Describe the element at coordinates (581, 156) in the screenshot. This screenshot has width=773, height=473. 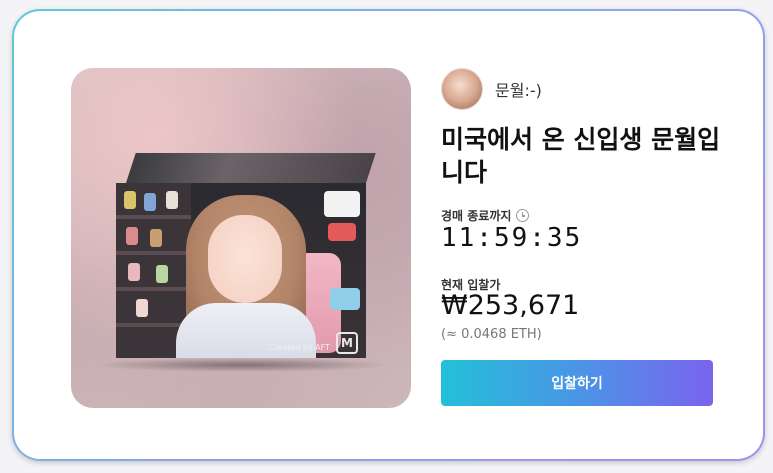
I see `item-title: 미국에서 온 신입생 문월입니다` at that location.